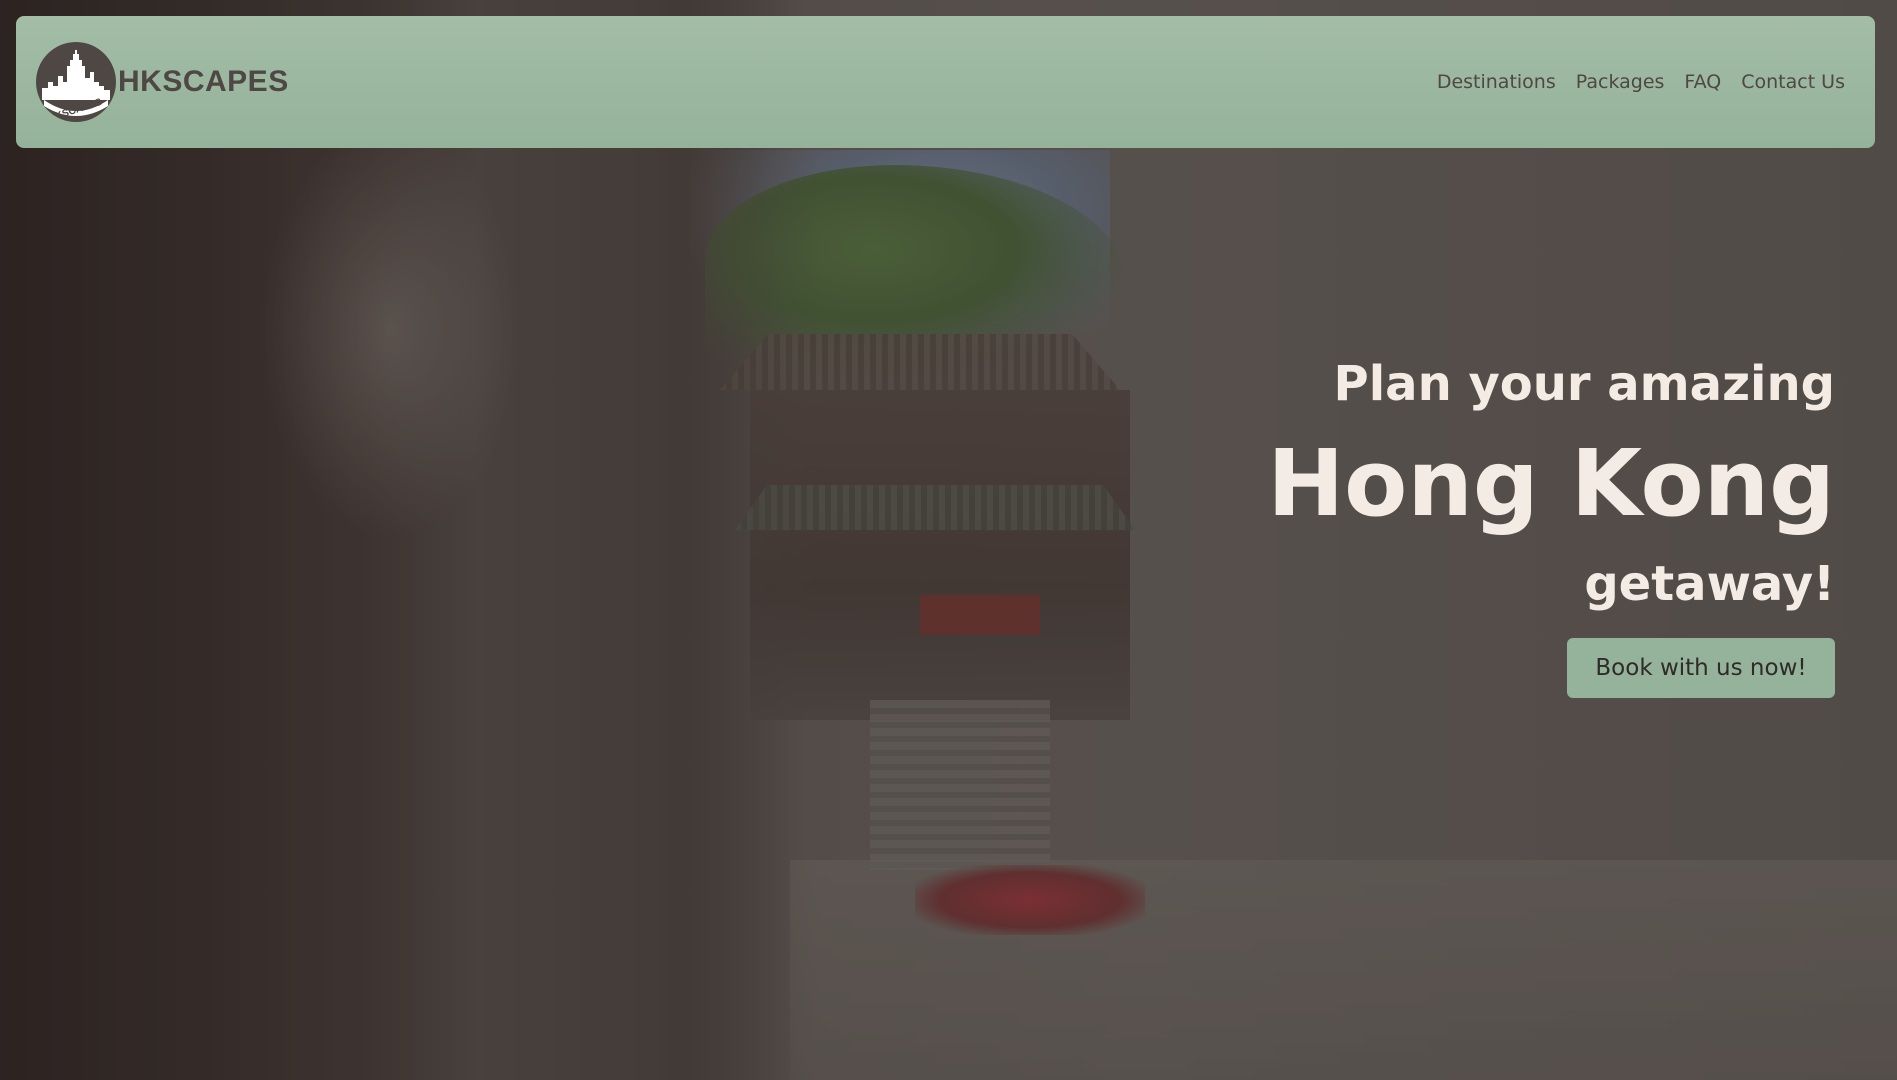 This screenshot has height=1080, width=1897. I want to click on nav-link-packages: Packages, so click(1620, 82).